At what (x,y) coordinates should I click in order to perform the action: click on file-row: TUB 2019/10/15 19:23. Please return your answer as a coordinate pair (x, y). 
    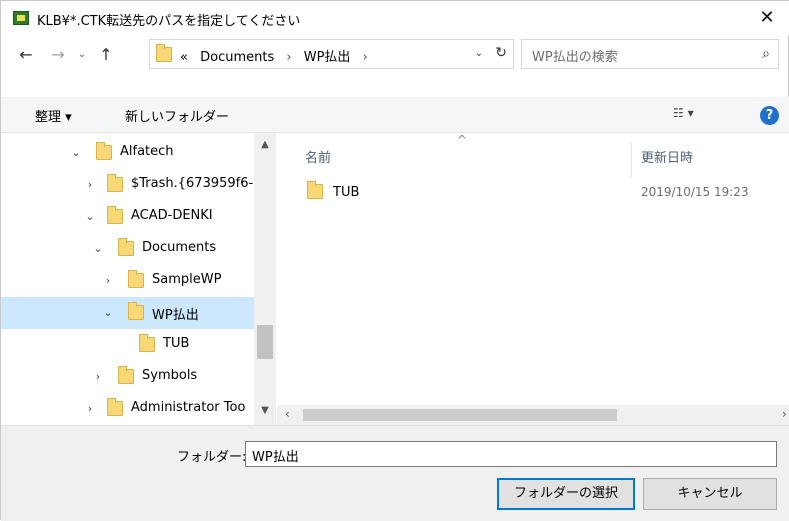
    Looking at the image, I should click on (540, 190).